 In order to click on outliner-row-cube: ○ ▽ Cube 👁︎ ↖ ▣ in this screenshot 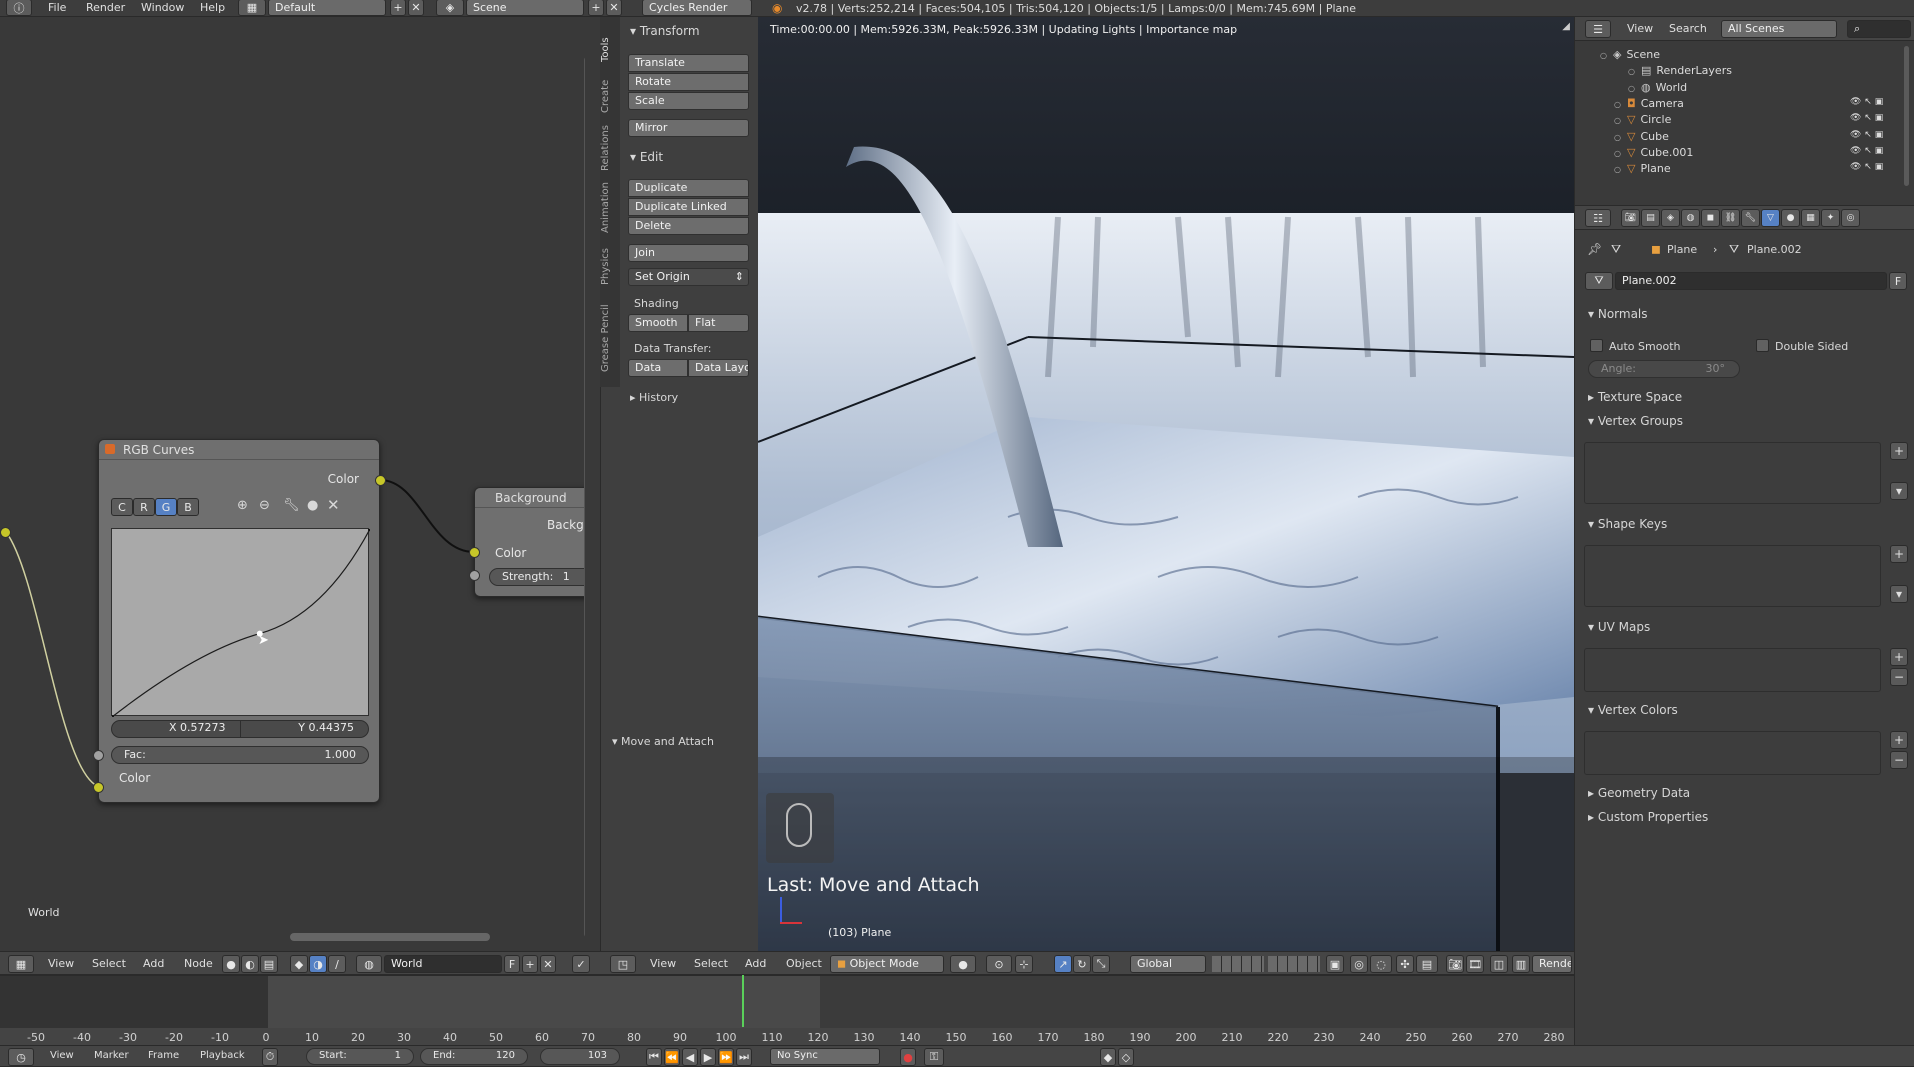, I will do `click(1748, 138)`.